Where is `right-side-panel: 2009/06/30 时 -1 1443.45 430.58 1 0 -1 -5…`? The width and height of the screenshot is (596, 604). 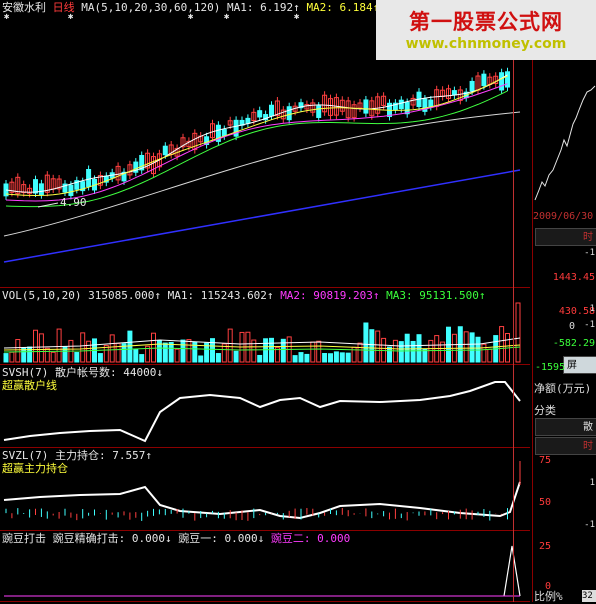 right-side-panel: 2009/06/30 时 -1 1443.45 430.58 1 0 -1 -5… is located at coordinates (564, 301).